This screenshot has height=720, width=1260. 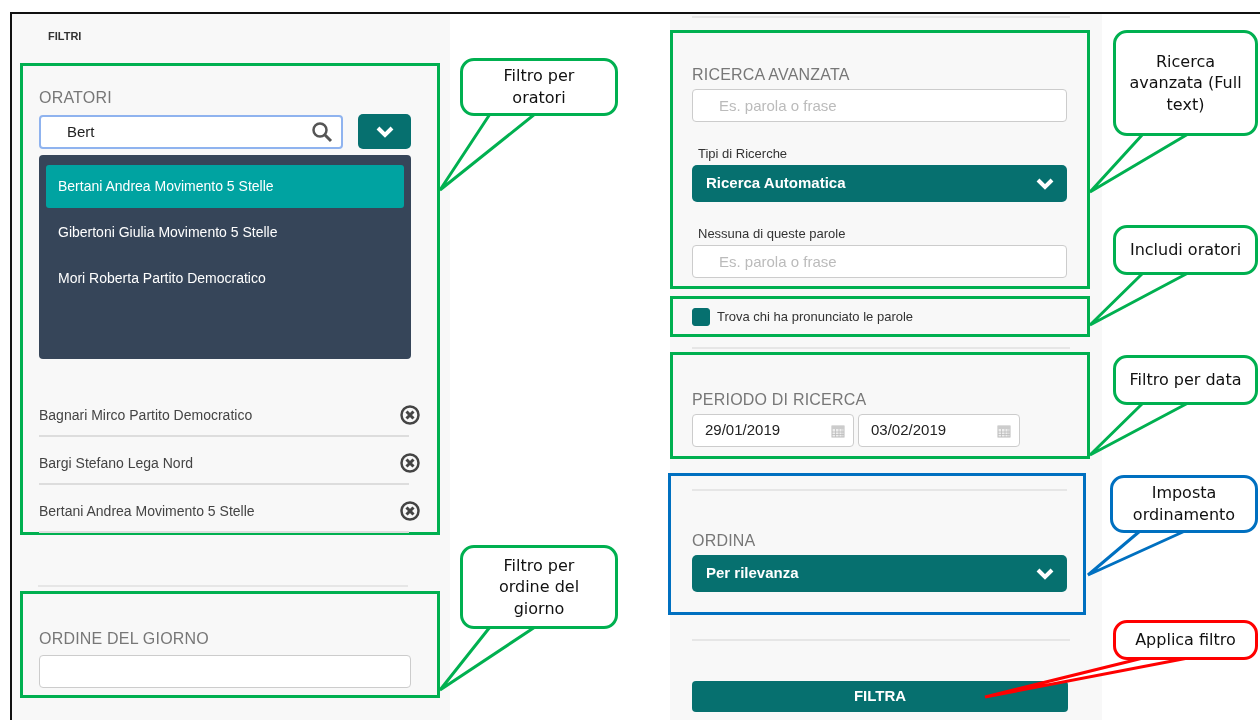 What do you see at coordinates (1185, 640) in the screenshot?
I see `callout-bubble: Applica filtro` at bounding box center [1185, 640].